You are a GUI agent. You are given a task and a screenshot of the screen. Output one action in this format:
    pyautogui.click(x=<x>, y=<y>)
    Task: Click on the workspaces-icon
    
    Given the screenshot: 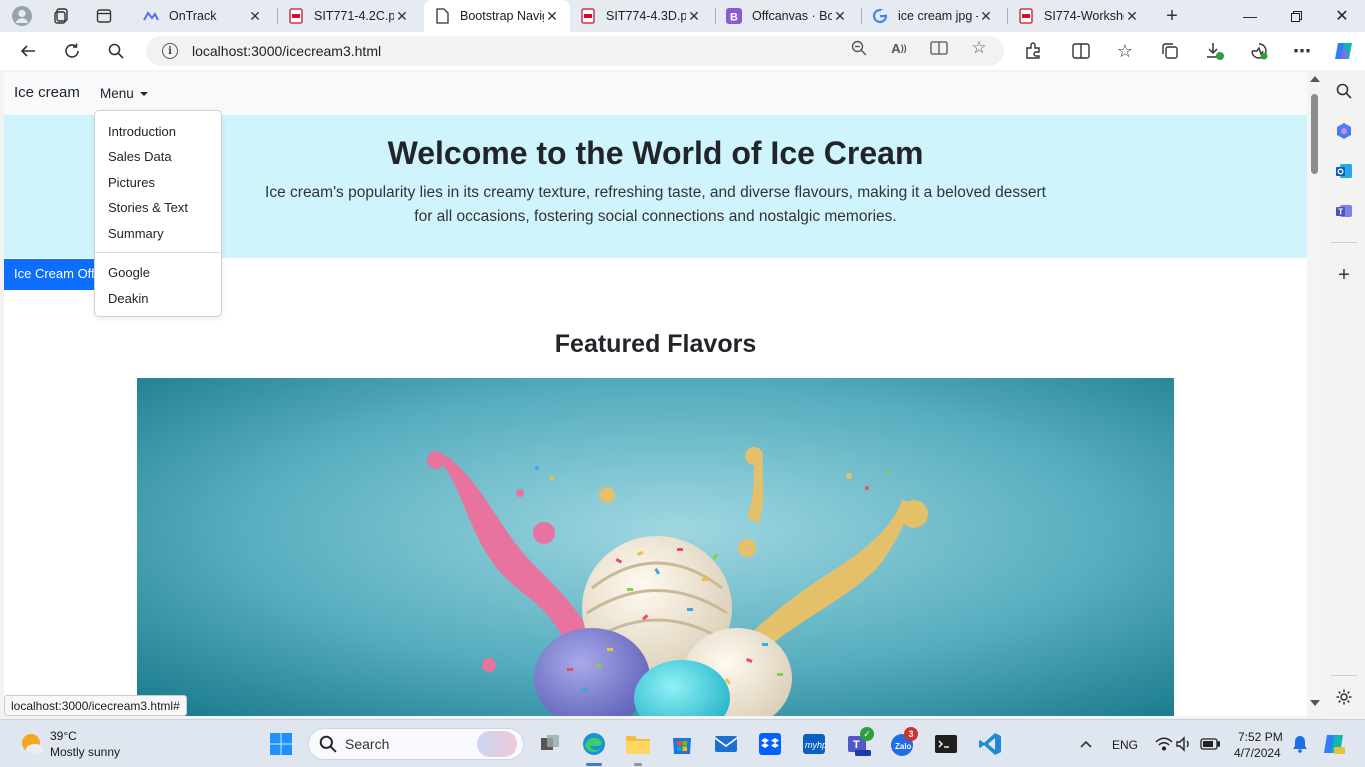 What is the action you would take?
    pyautogui.click(x=62, y=16)
    